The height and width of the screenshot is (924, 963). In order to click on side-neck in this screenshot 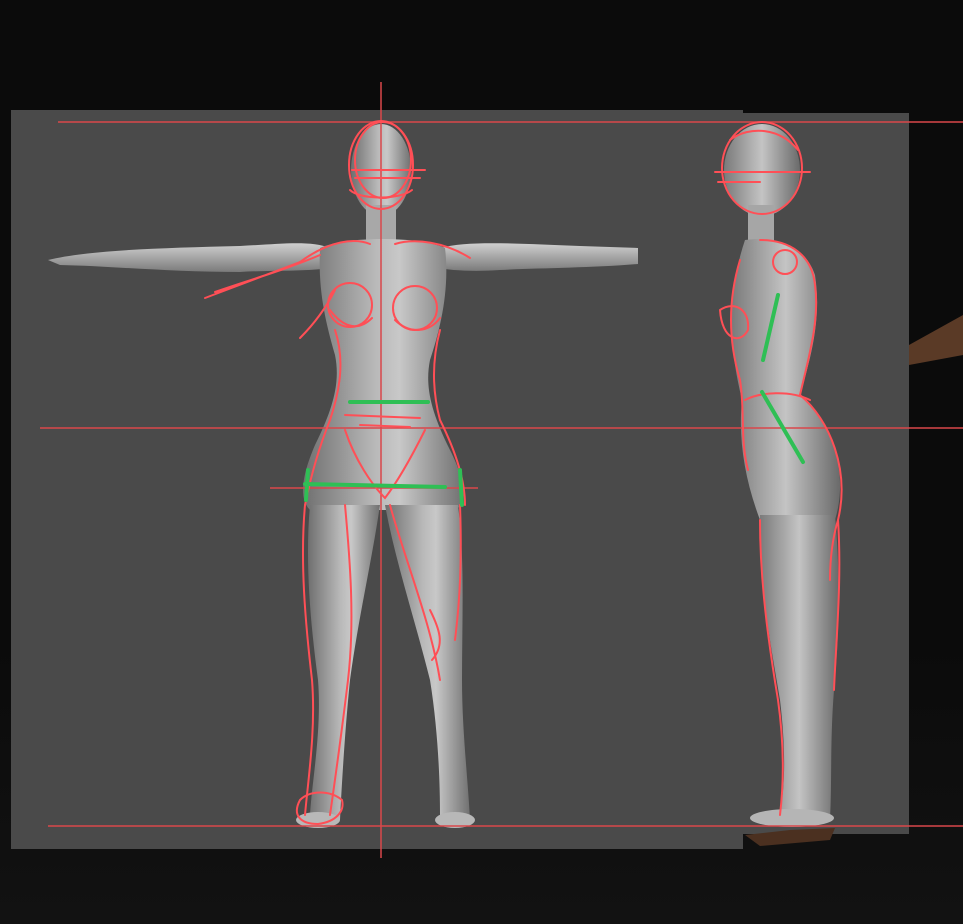, I will do `click(761, 225)`.